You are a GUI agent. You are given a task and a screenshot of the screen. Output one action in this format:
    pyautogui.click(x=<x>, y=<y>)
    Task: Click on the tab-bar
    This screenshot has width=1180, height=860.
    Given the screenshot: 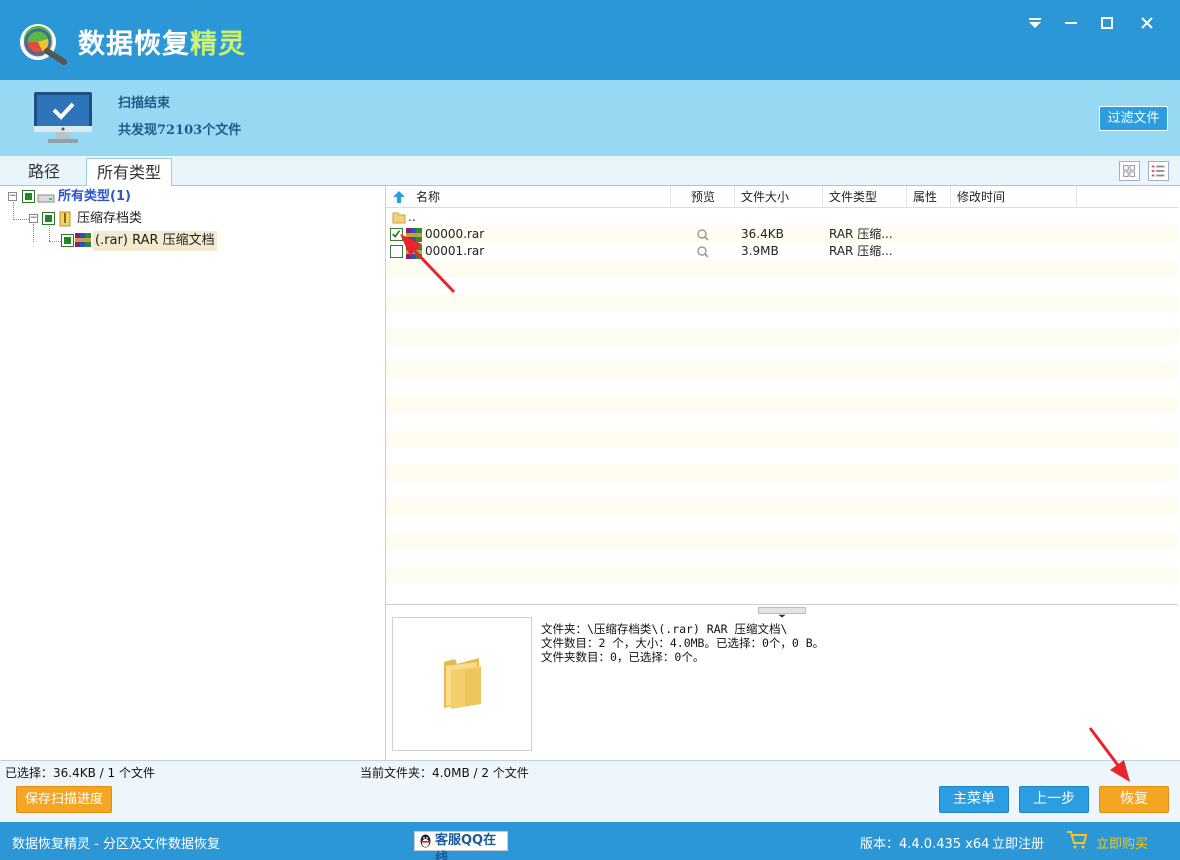 What is the action you would take?
    pyautogui.click(x=590, y=171)
    